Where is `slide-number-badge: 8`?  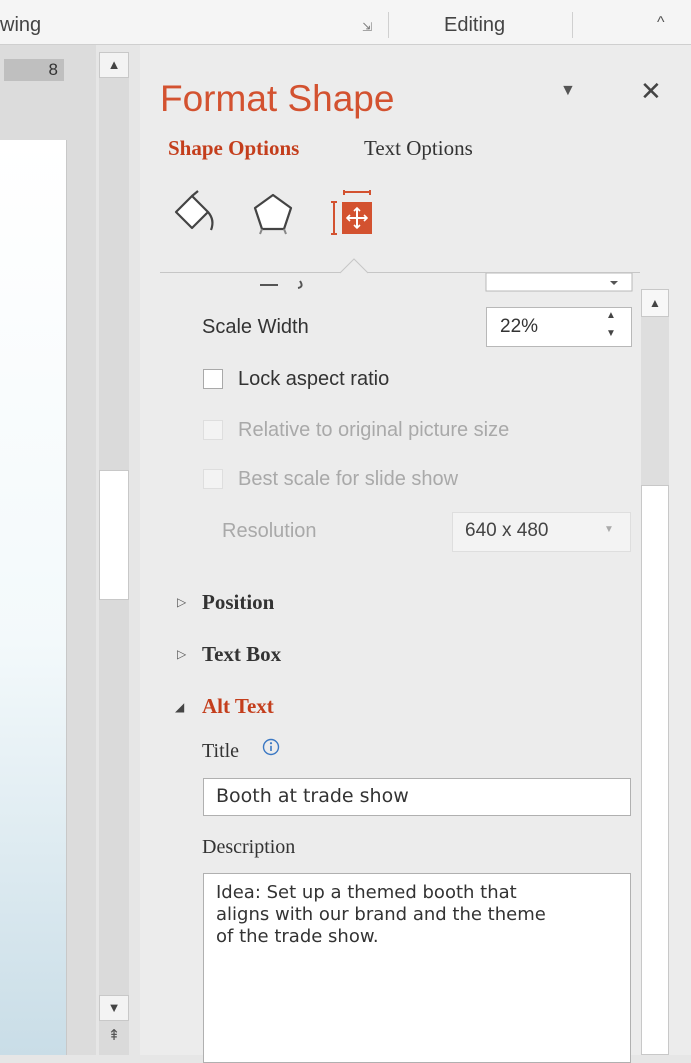 slide-number-badge: 8 is located at coordinates (34, 70).